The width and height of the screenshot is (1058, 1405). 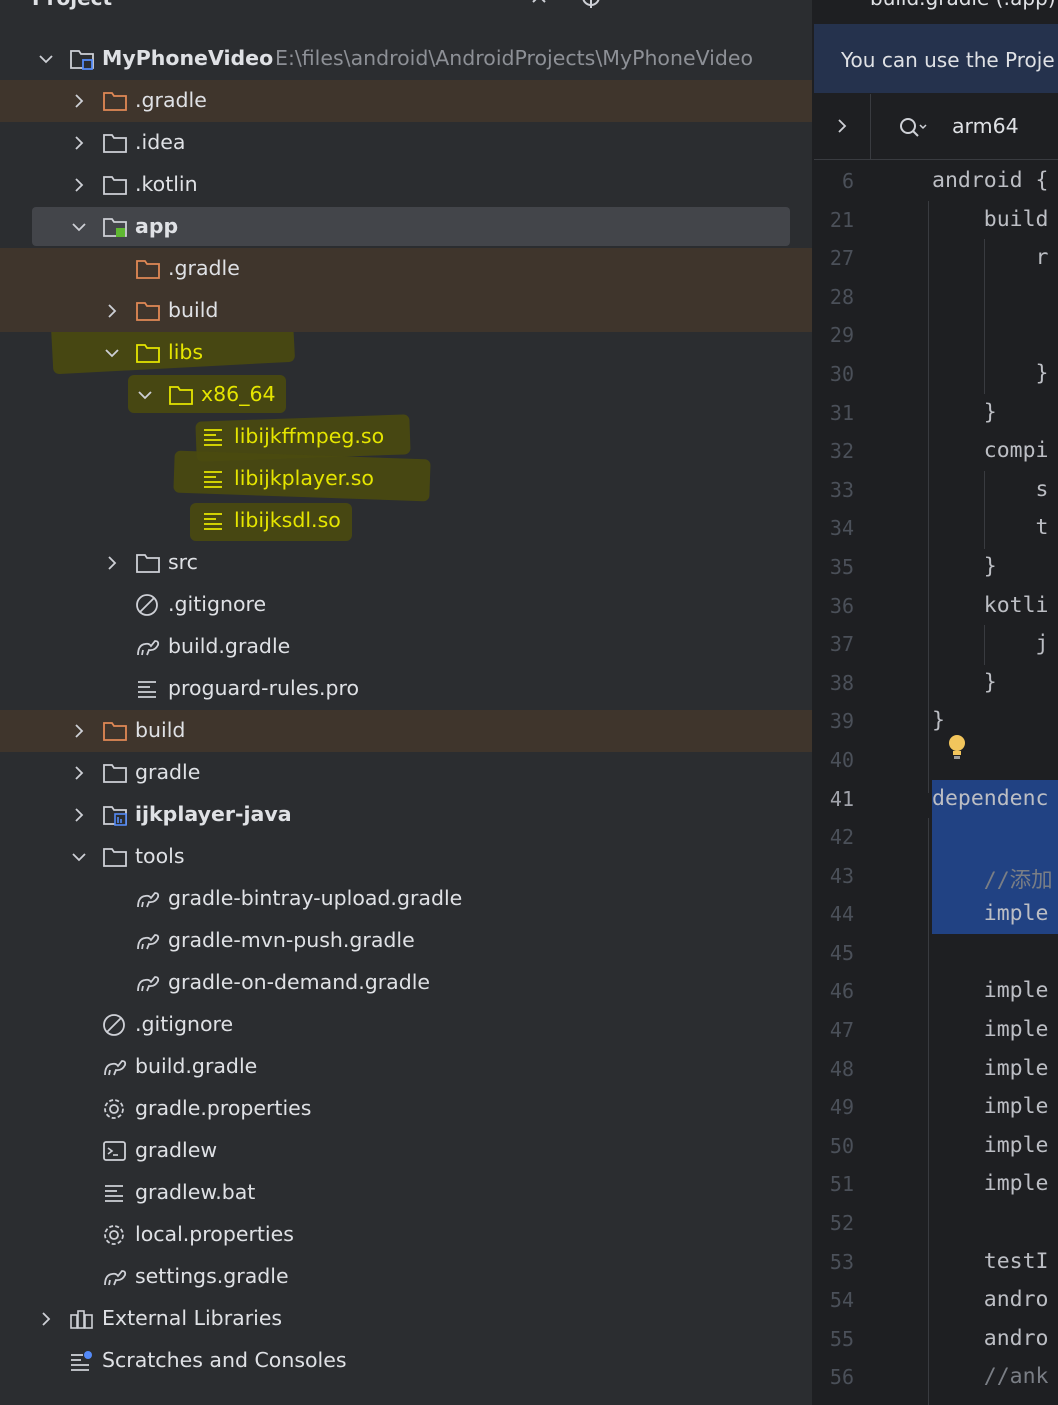 I want to click on code-line: 36 kotli, so click(x=936, y=606).